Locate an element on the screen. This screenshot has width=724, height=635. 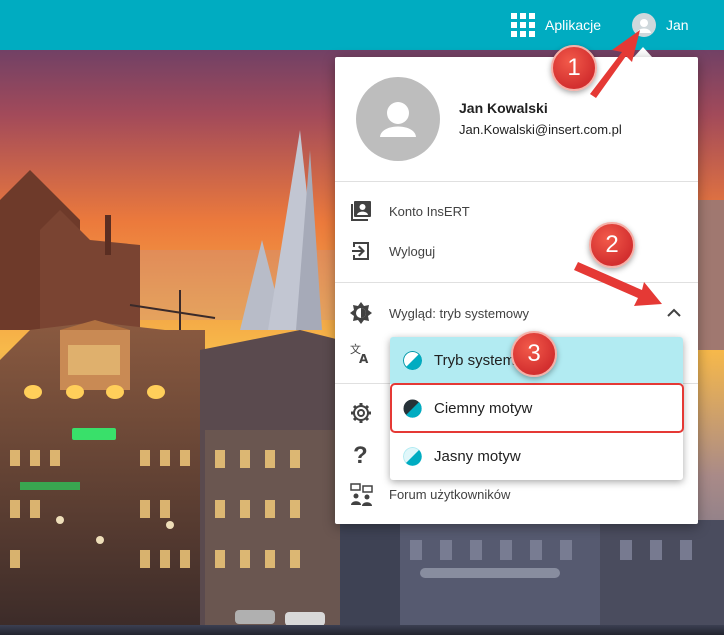
chevron-up-icon is located at coordinates (674, 313).